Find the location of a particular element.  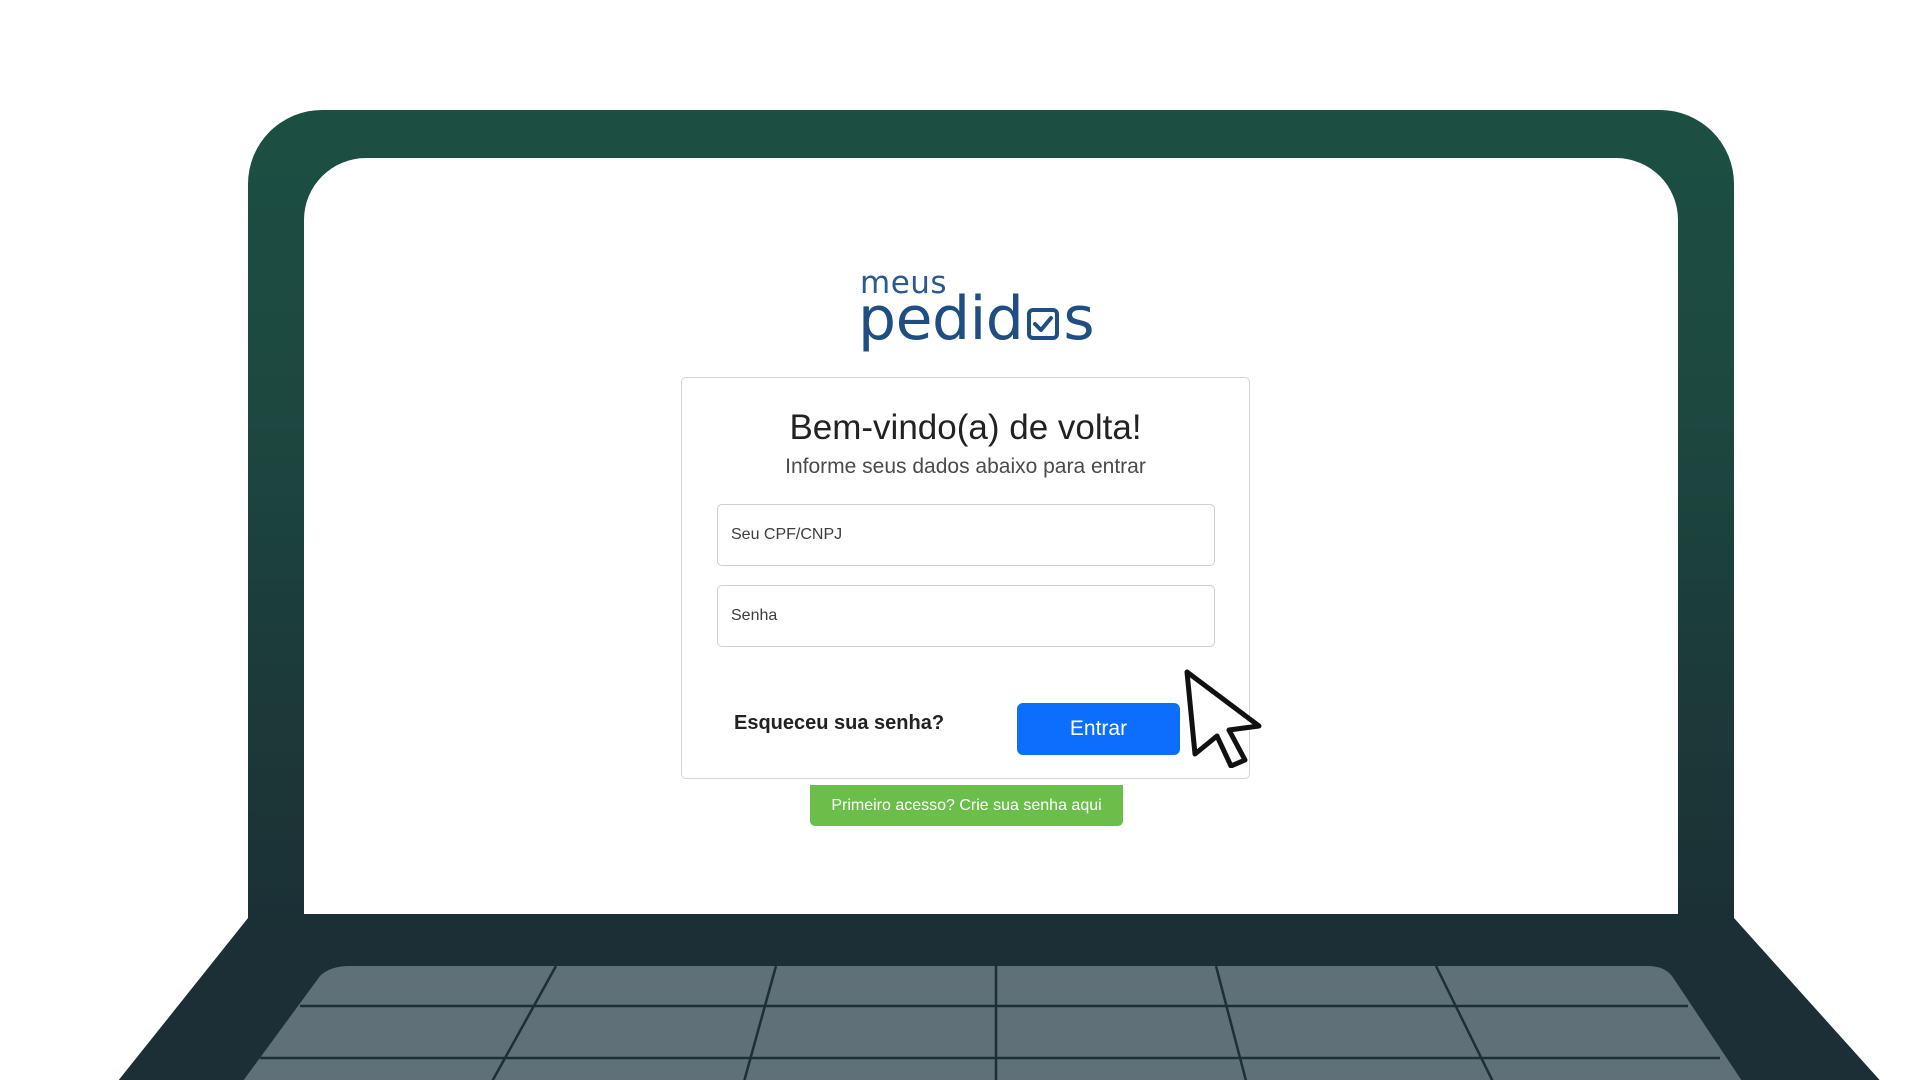

first-access-button: Primeiro acesso? Crie sua senha aqui is located at coordinates (966, 805).